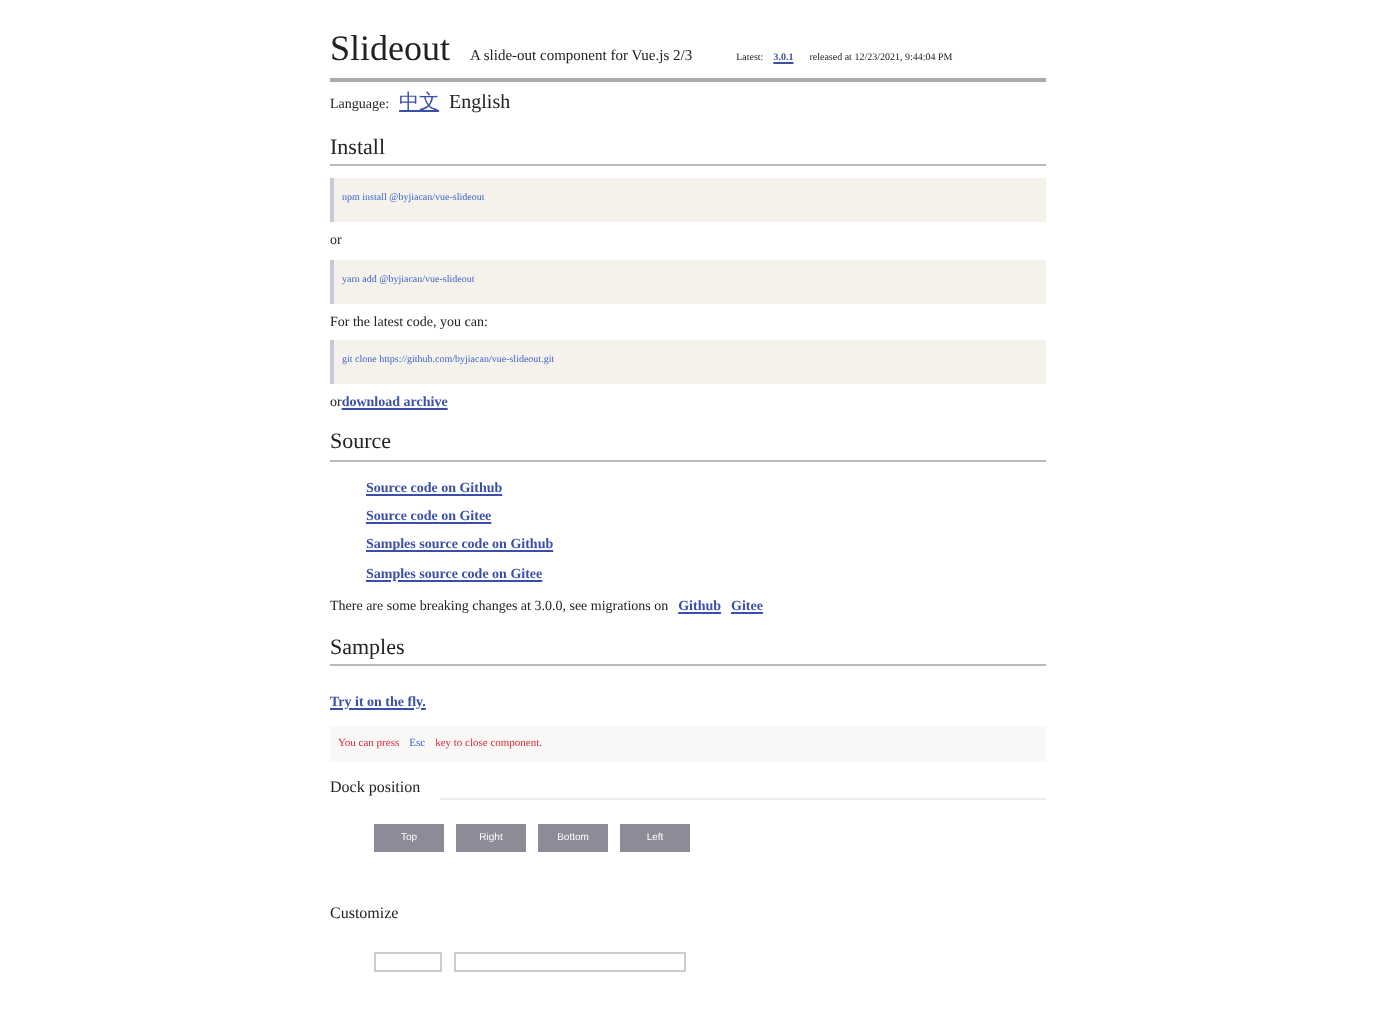 The height and width of the screenshot is (1024, 1376). What do you see at coordinates (362, 444) in the screenshot?
I see `section-heading: Source` at bounding box center [362, 444].